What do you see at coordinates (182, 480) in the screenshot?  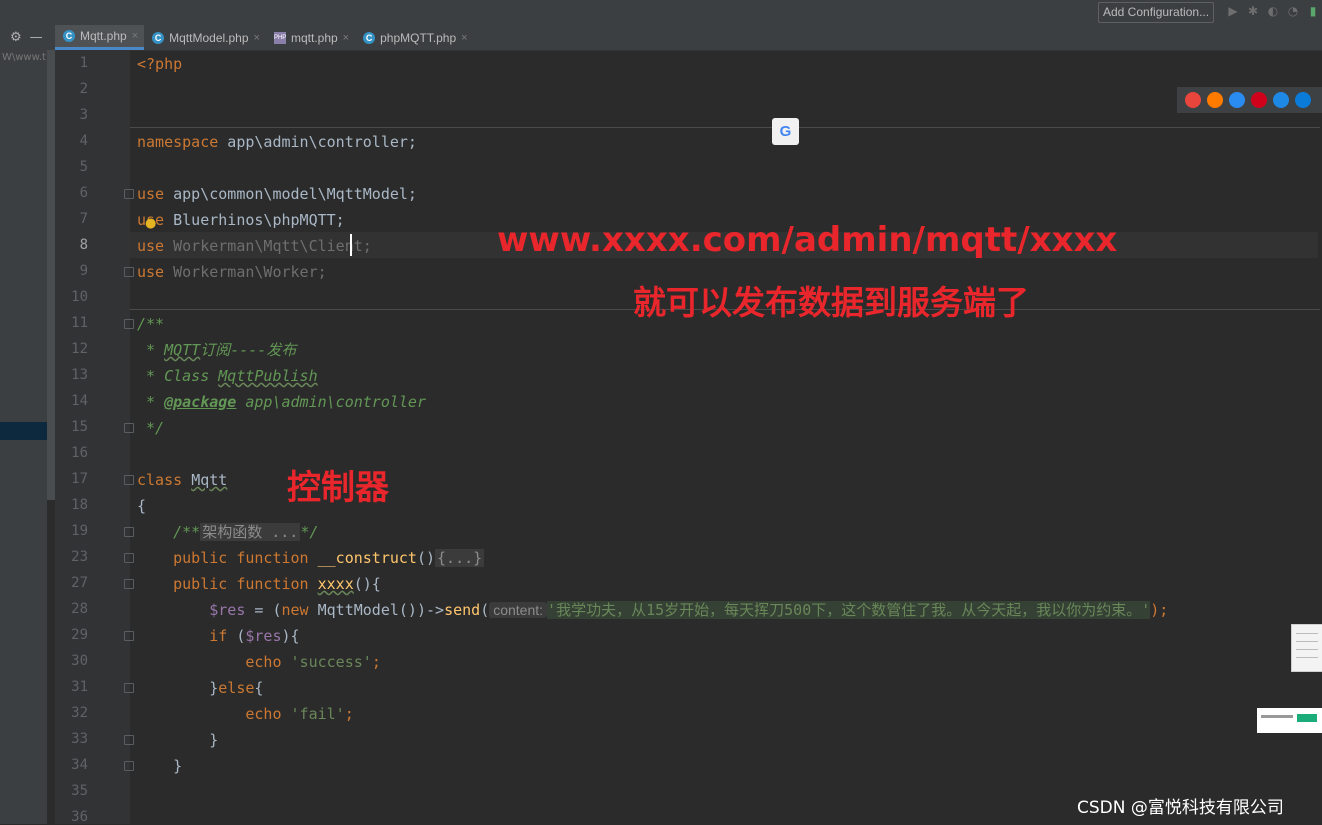 I see `code-line-17: class Mqtt` at bounding box center [182, 480].